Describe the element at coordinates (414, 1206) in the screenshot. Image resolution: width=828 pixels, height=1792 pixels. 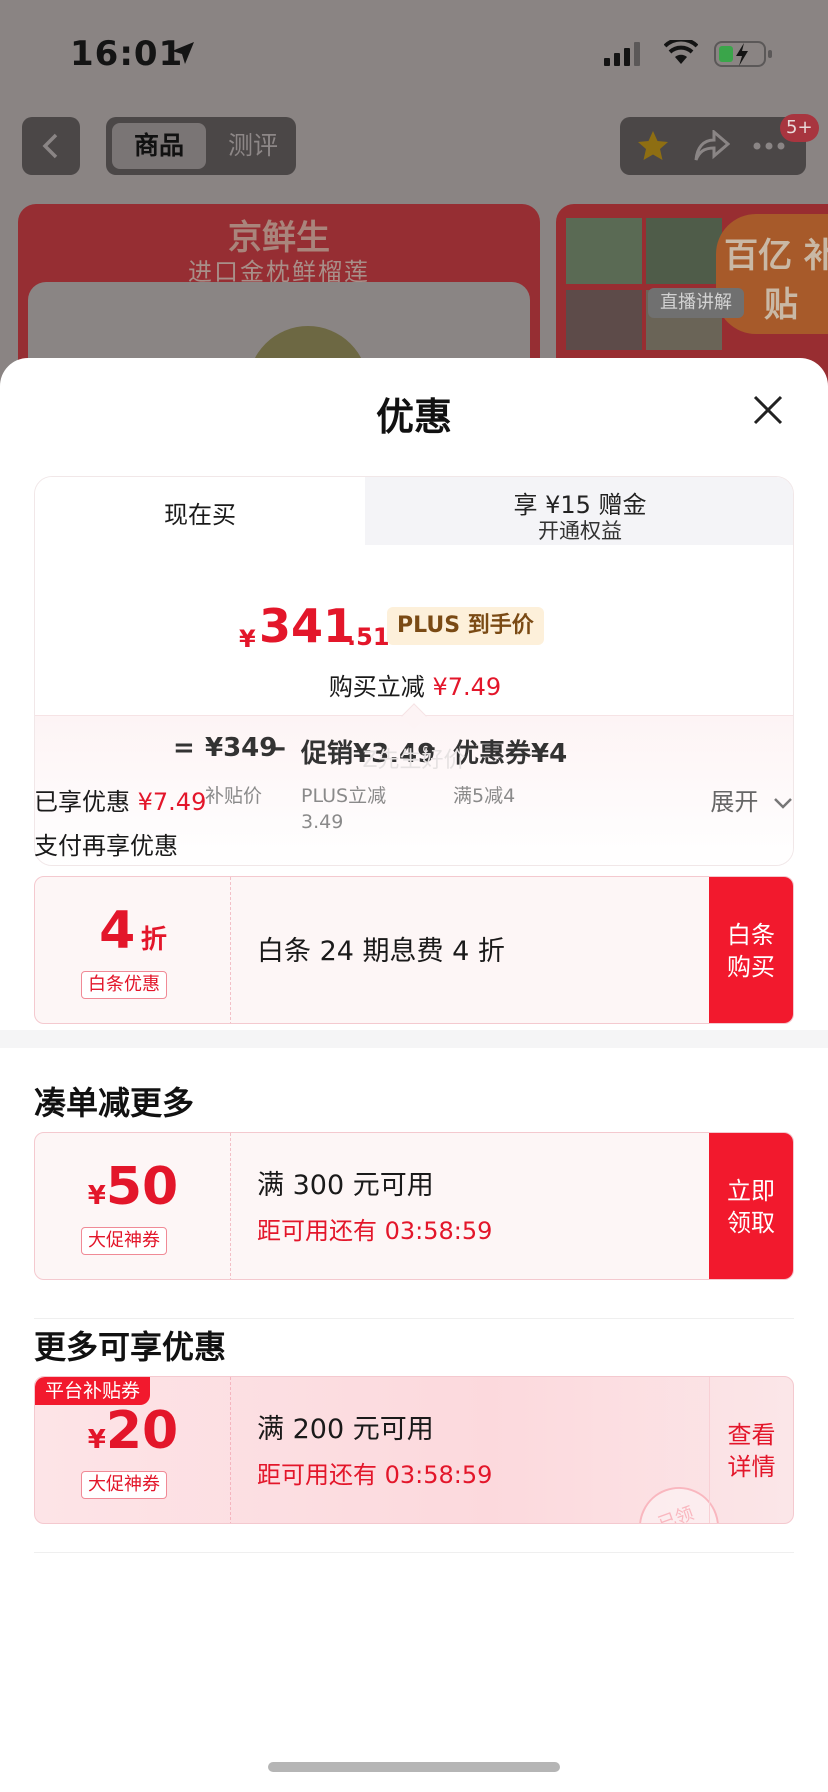
I see `coupon-50: ¥50 大促神券 满 300 元可用 距可用还有 03:58:59 立即 领取` at that location.